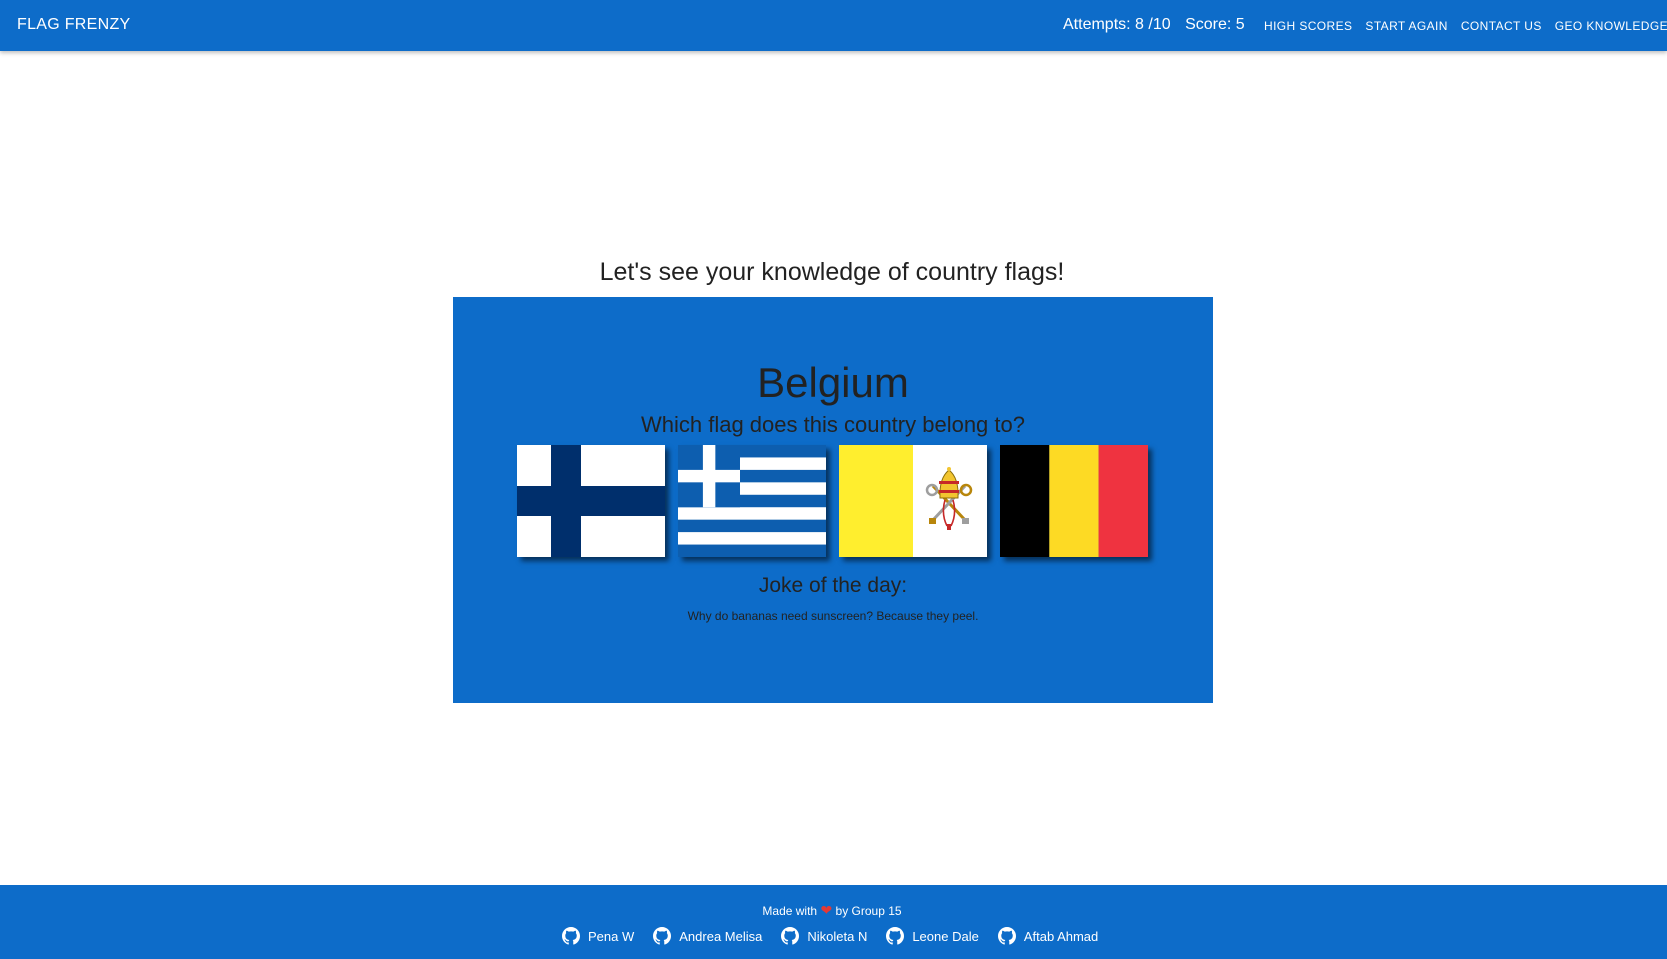  Describe the element at coordinates (833, 585) in the screenshot. I see `joke-title: Joke of the day:` at that location.